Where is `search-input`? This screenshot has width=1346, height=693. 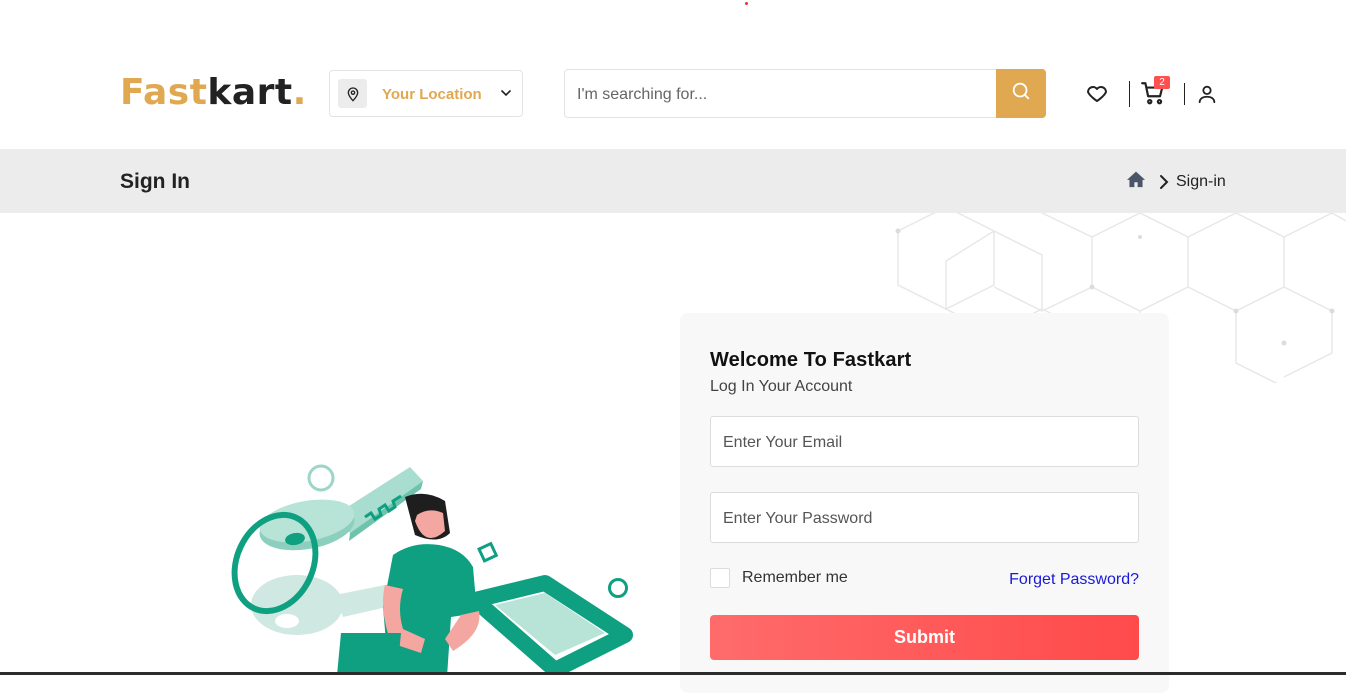
search-input is located at coordinates (782, 95).